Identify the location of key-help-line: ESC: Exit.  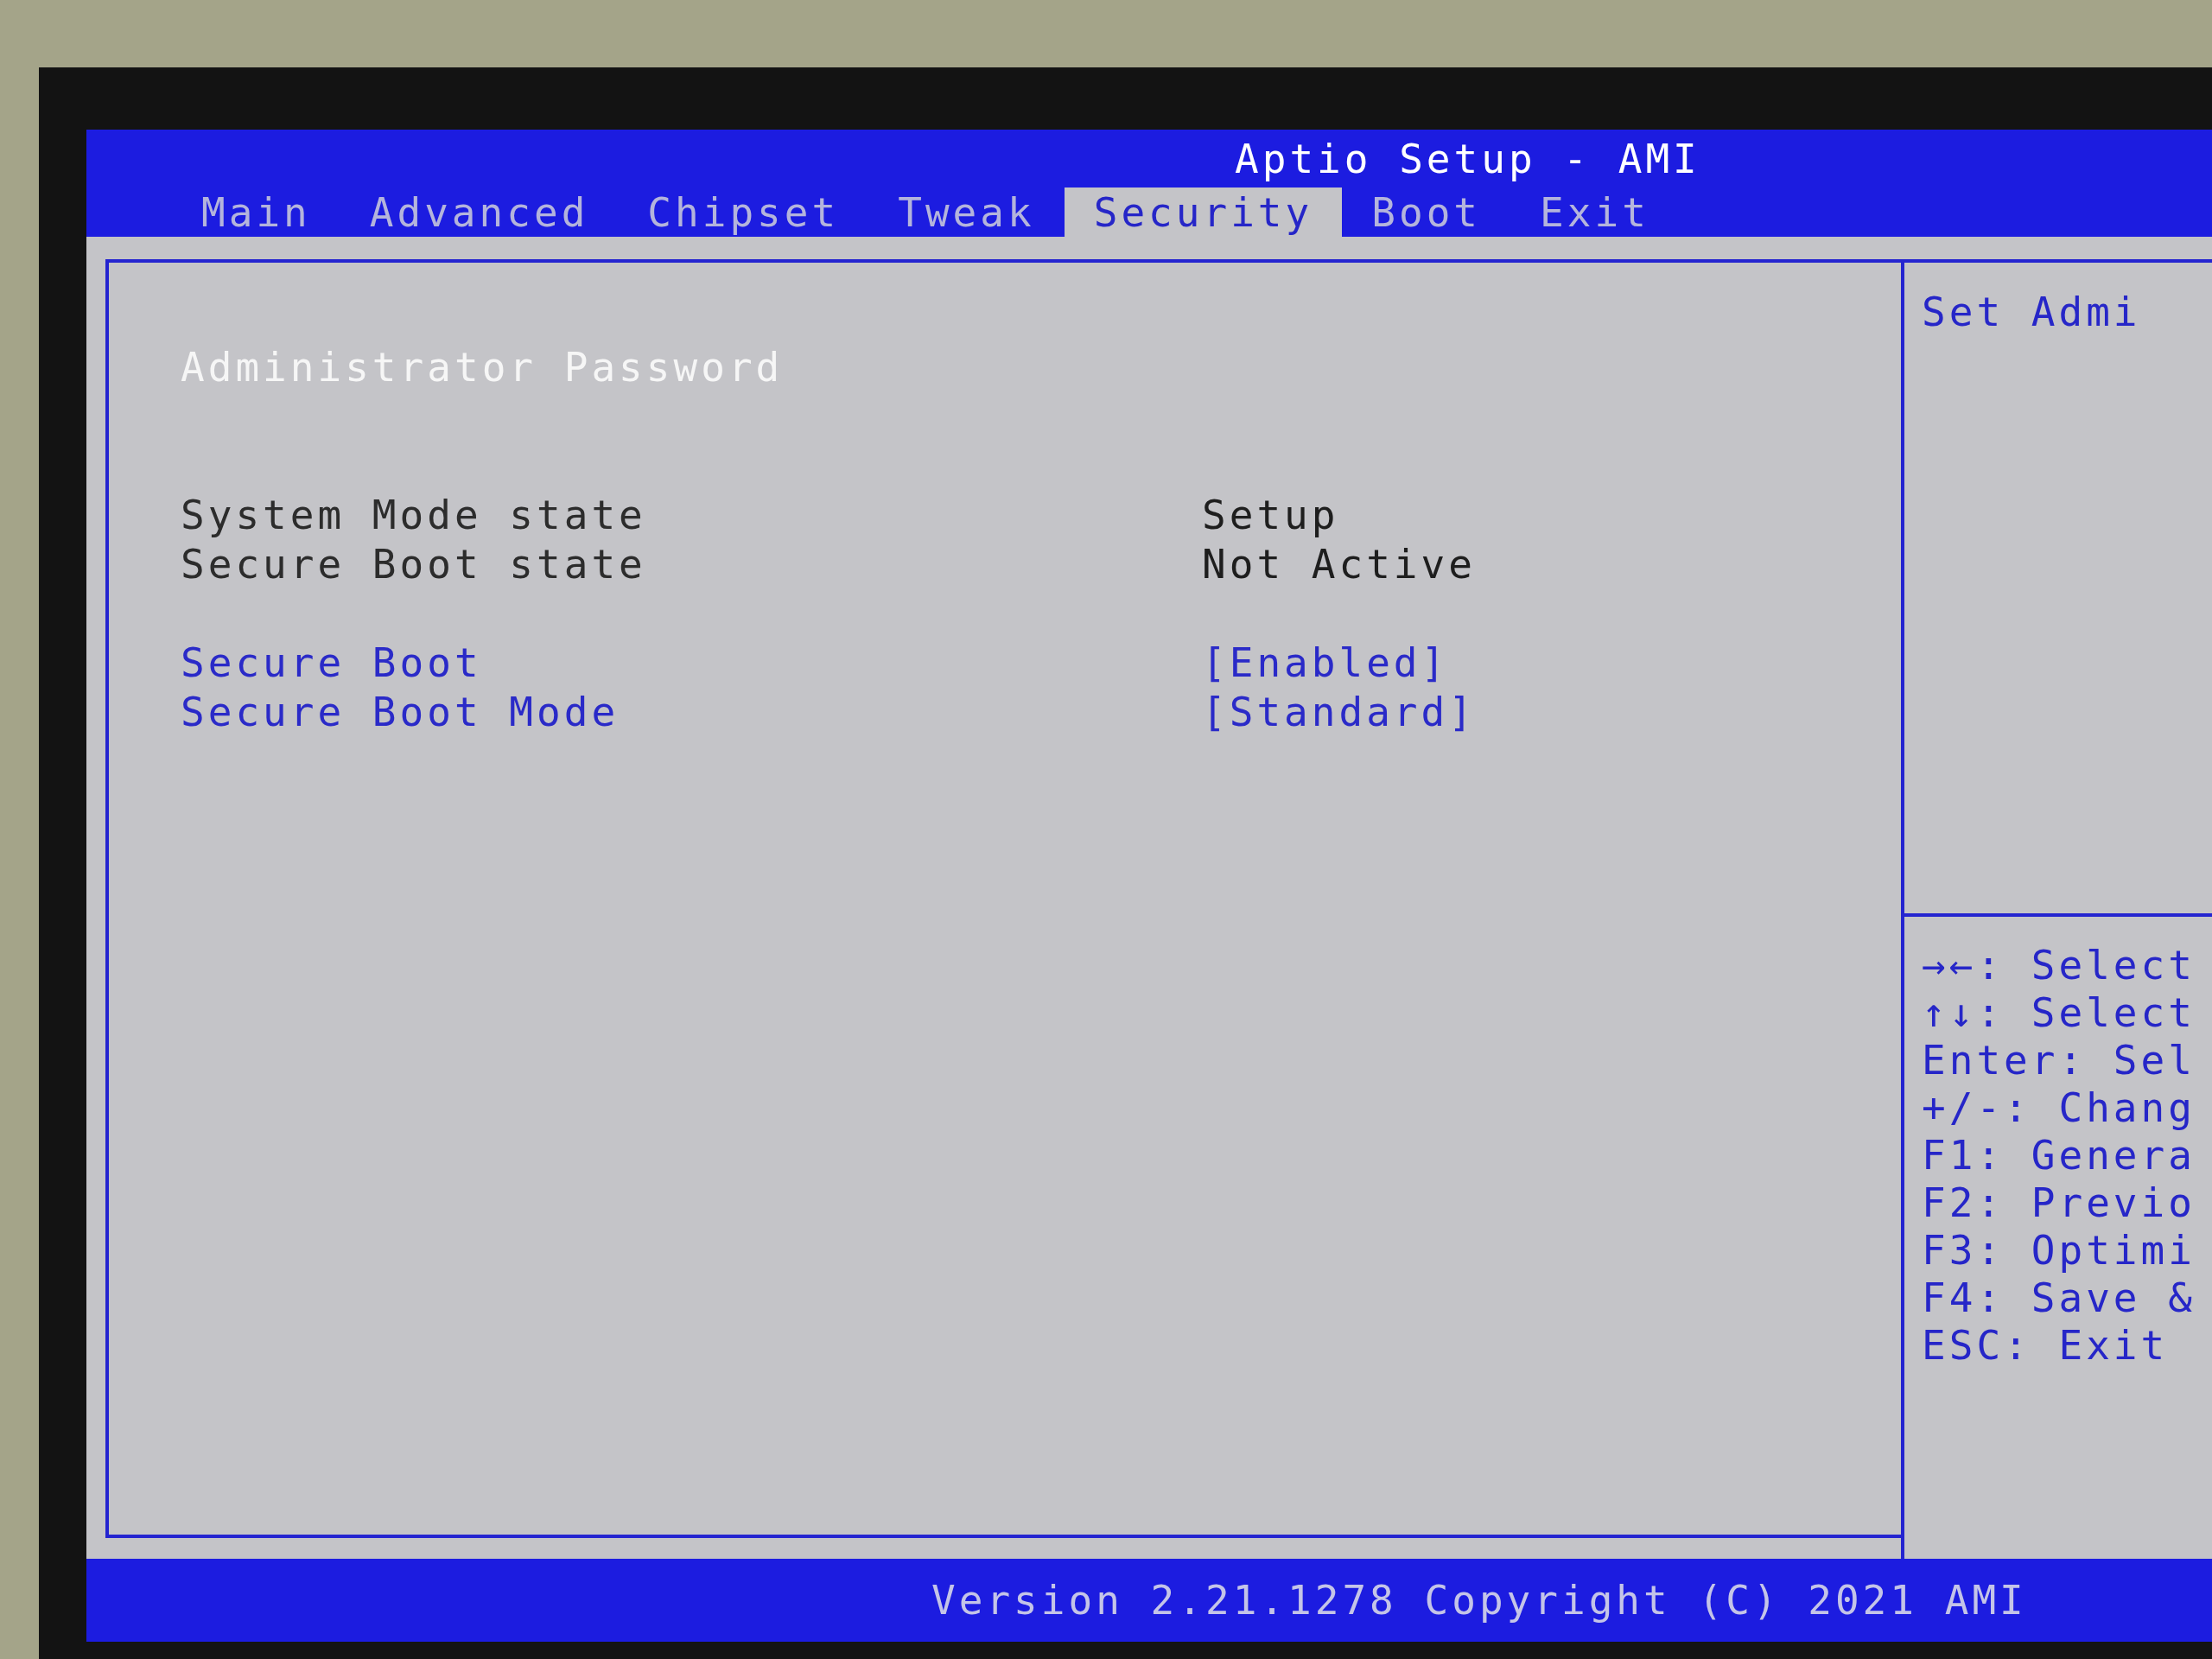
(2046, 1346).